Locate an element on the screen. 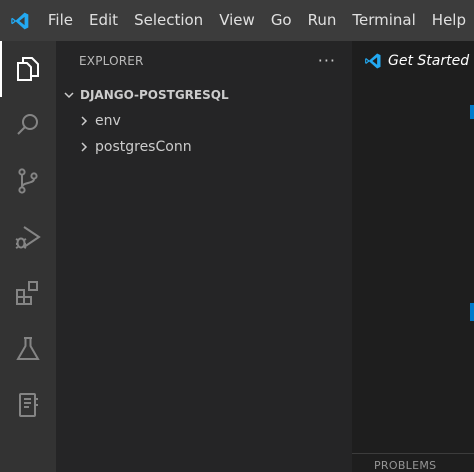 The image size is (474, 472). tree-item-label: env is located at coordinates (108, 121).